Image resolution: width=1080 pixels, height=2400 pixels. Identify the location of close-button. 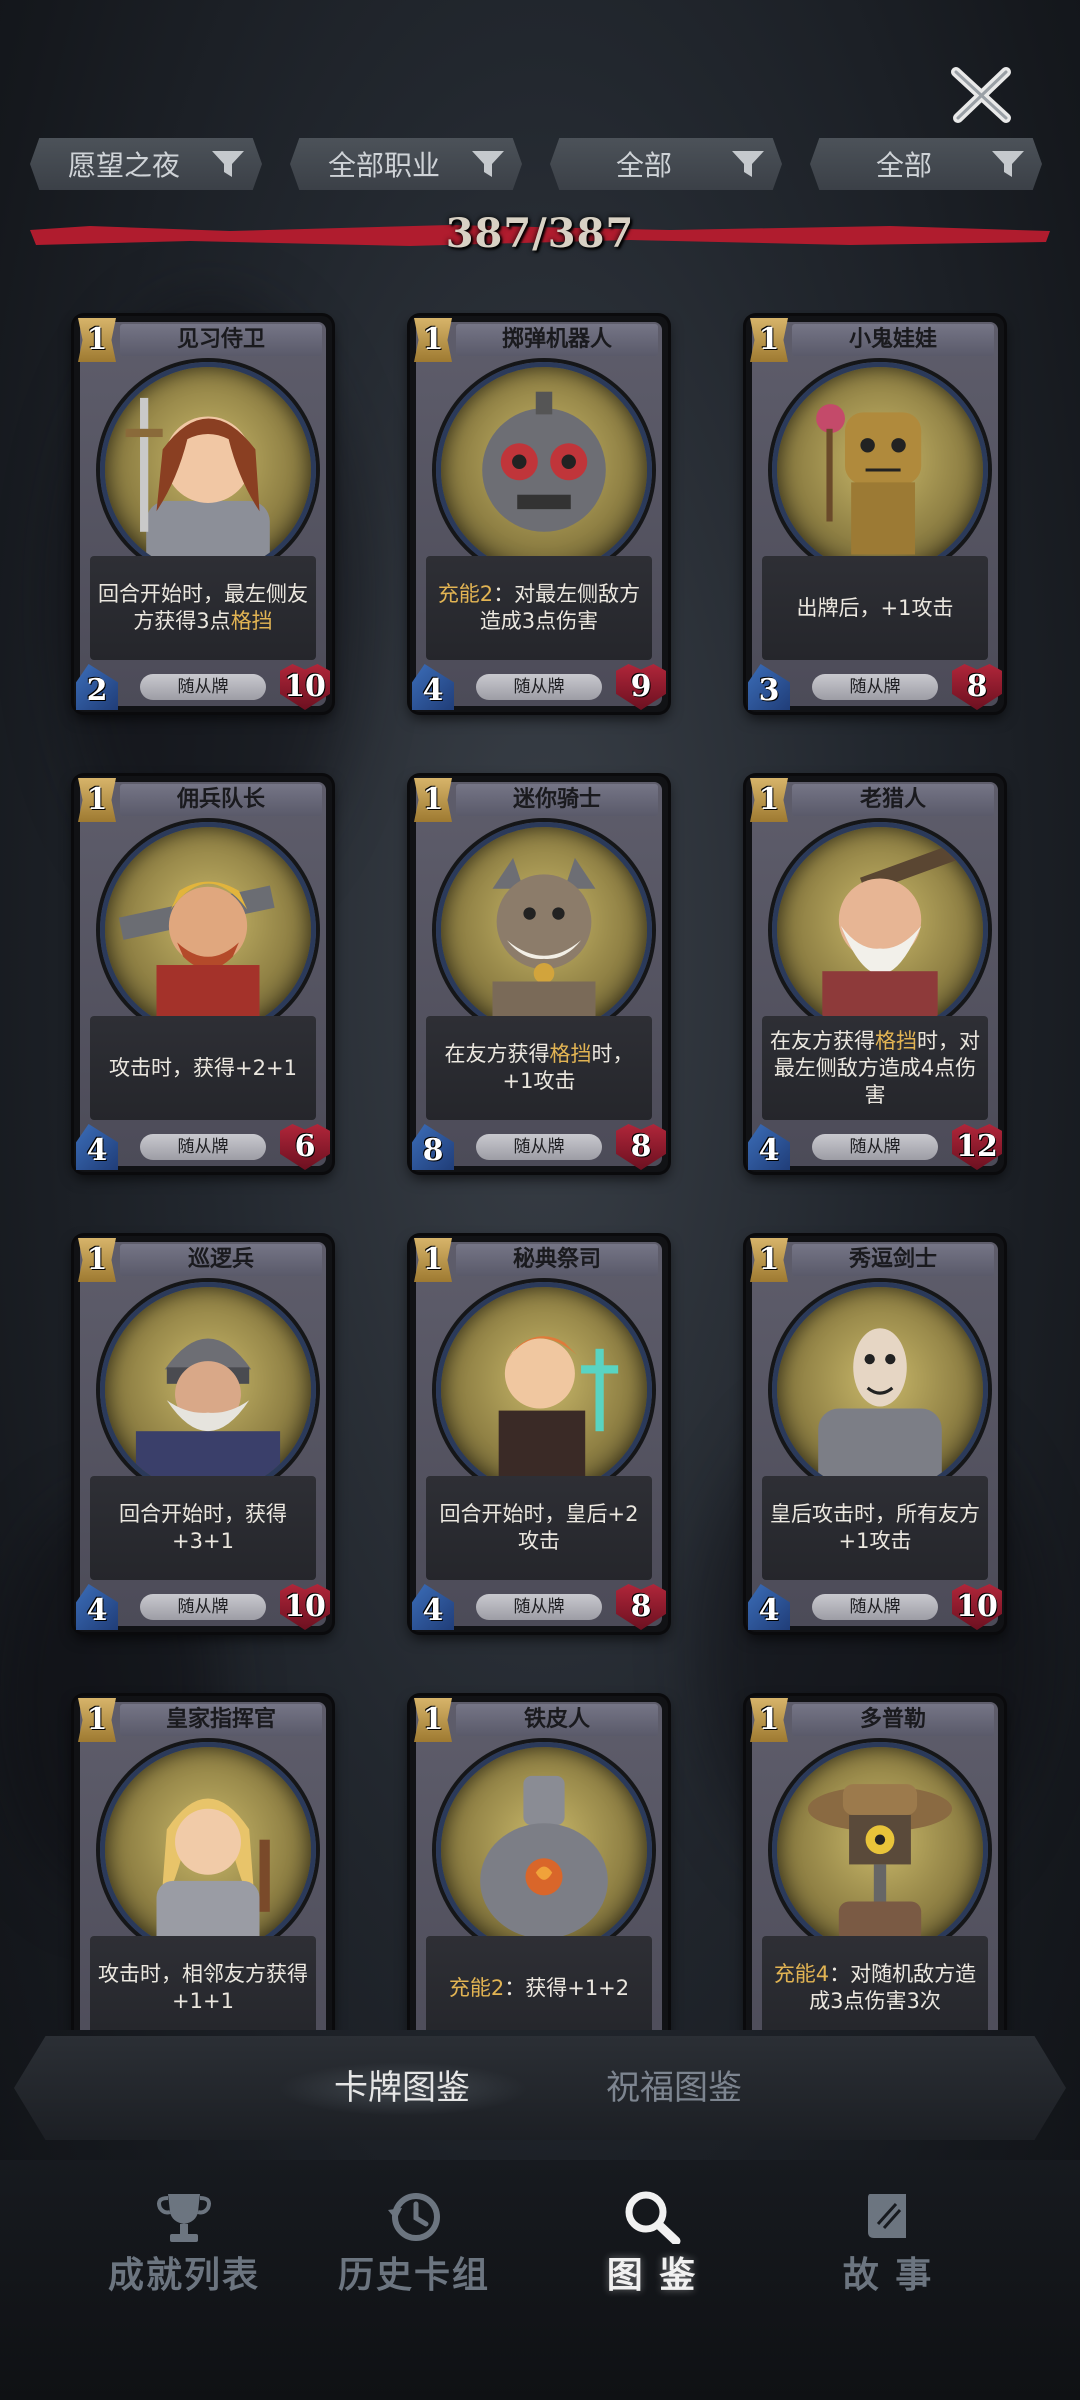
(981, 95).